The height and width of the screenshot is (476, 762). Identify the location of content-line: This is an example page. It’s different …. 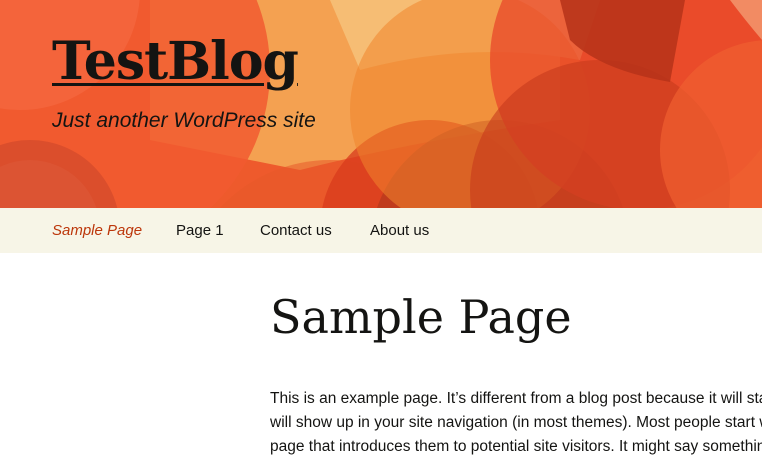
(516, 398).